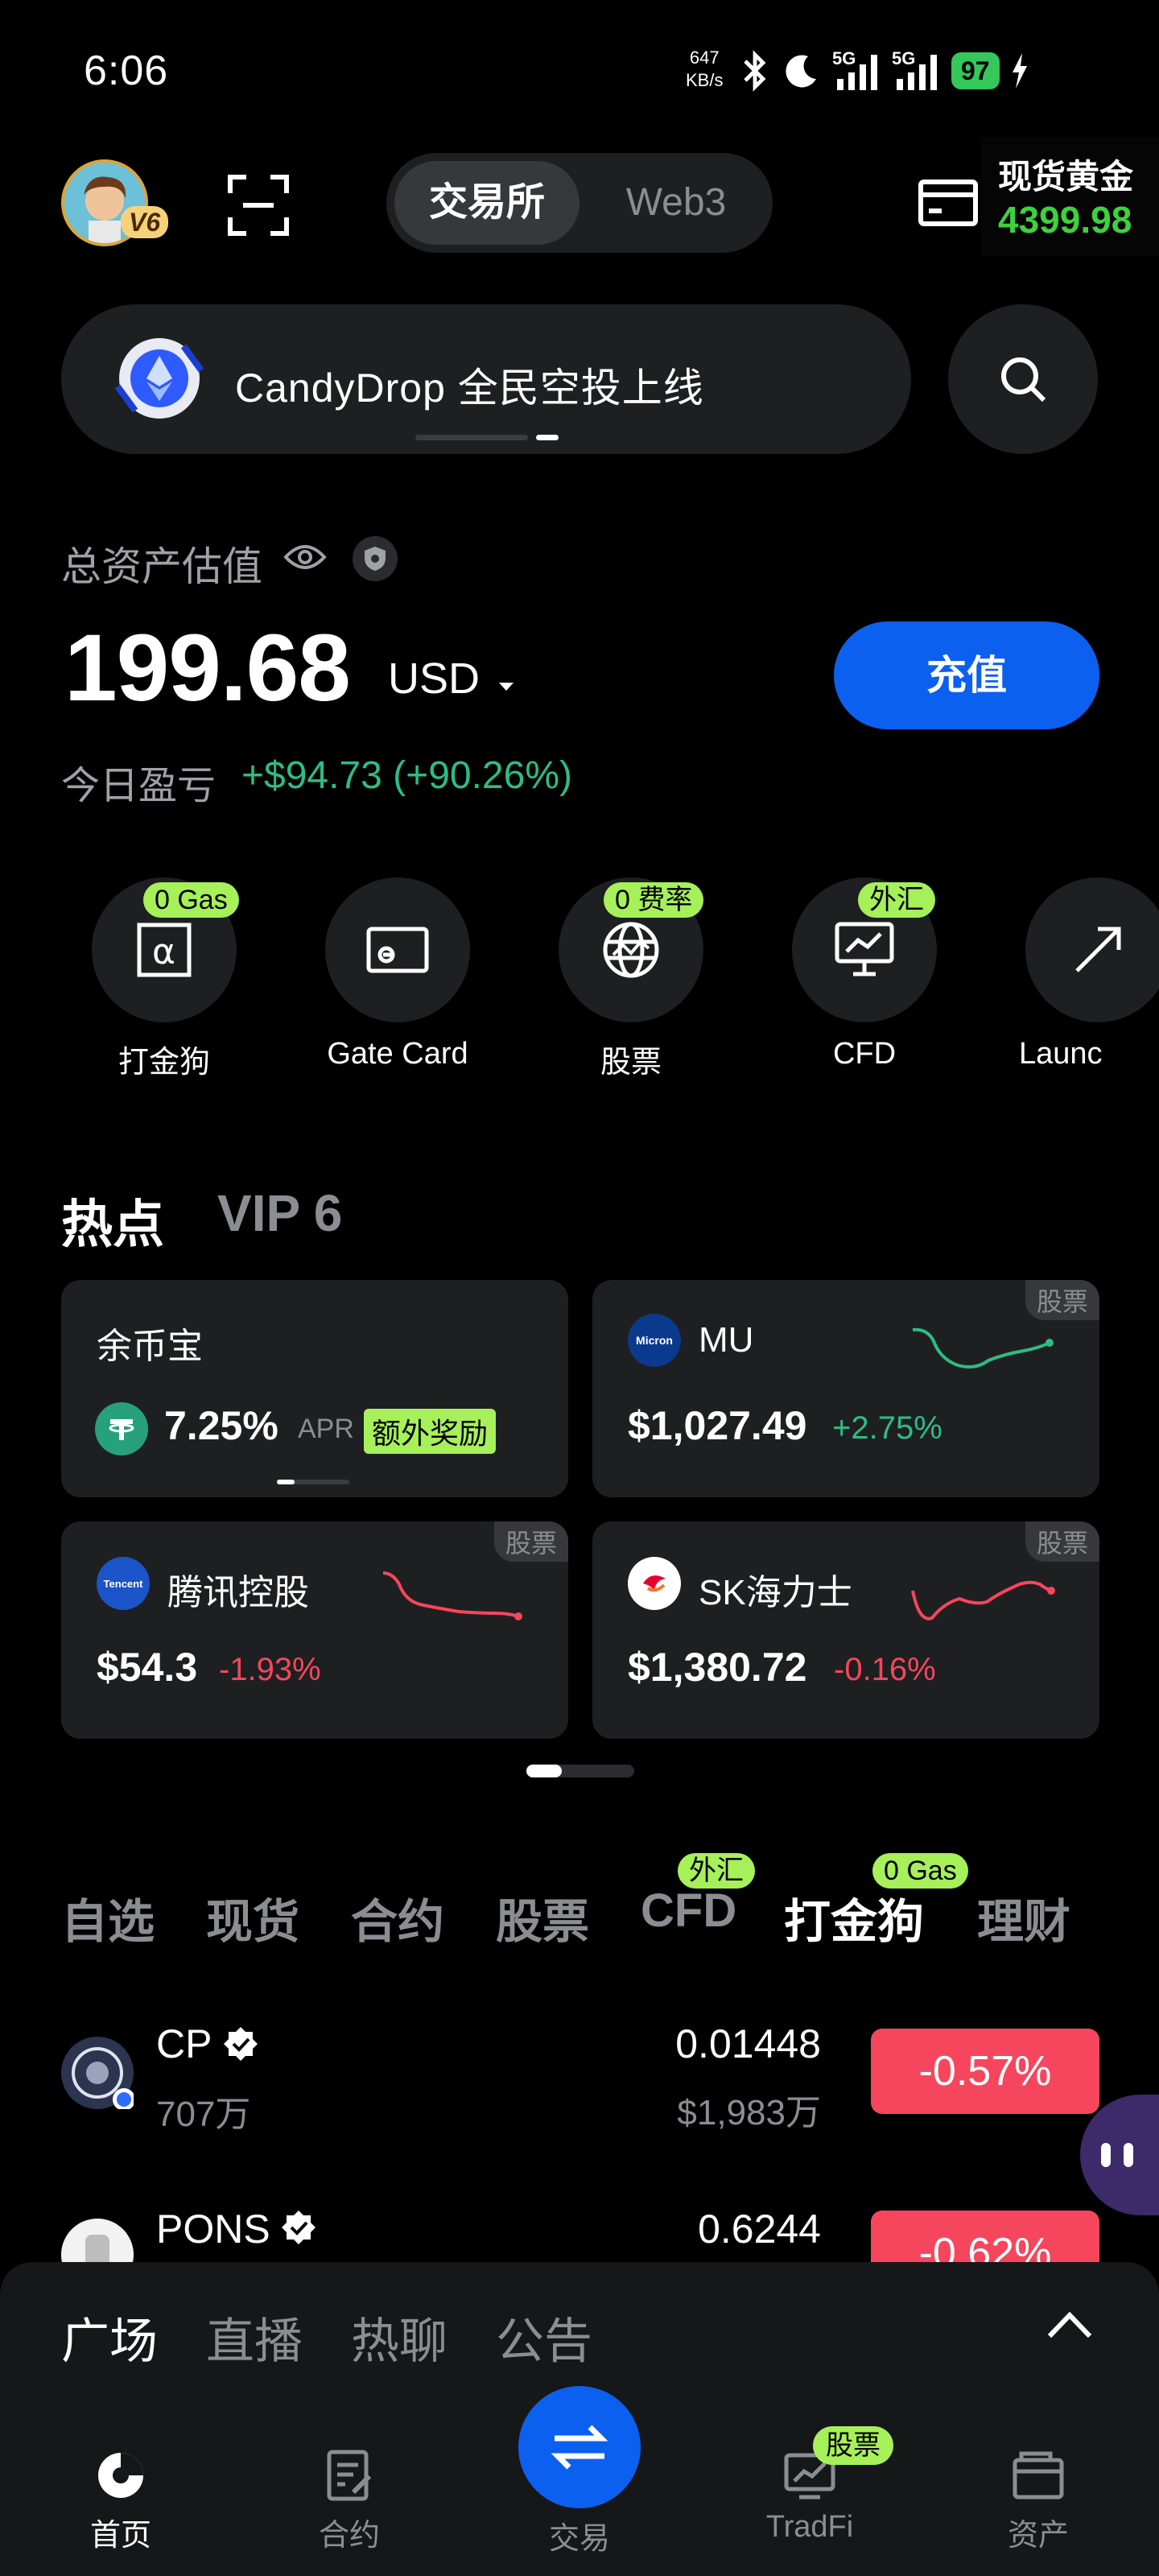 The width and height of the screenshot is (1159, 2576). I want to click on globe-icon, so click(631, 950).